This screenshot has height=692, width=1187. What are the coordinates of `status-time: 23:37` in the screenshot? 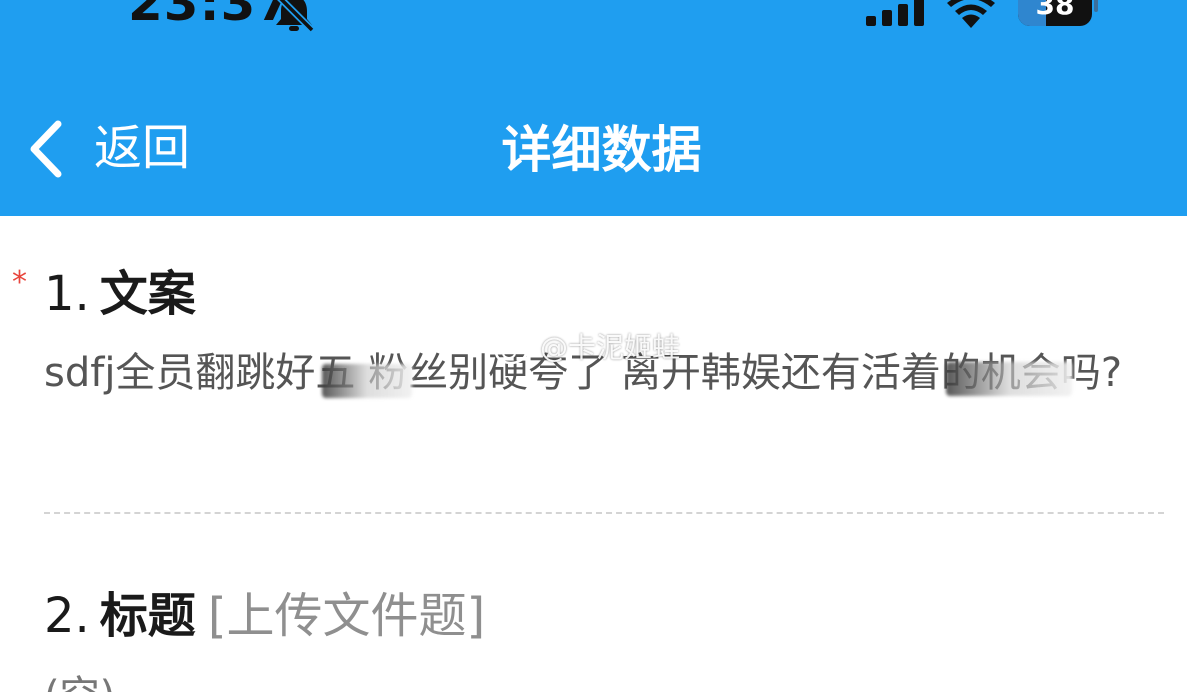 It's located at (210, 16).